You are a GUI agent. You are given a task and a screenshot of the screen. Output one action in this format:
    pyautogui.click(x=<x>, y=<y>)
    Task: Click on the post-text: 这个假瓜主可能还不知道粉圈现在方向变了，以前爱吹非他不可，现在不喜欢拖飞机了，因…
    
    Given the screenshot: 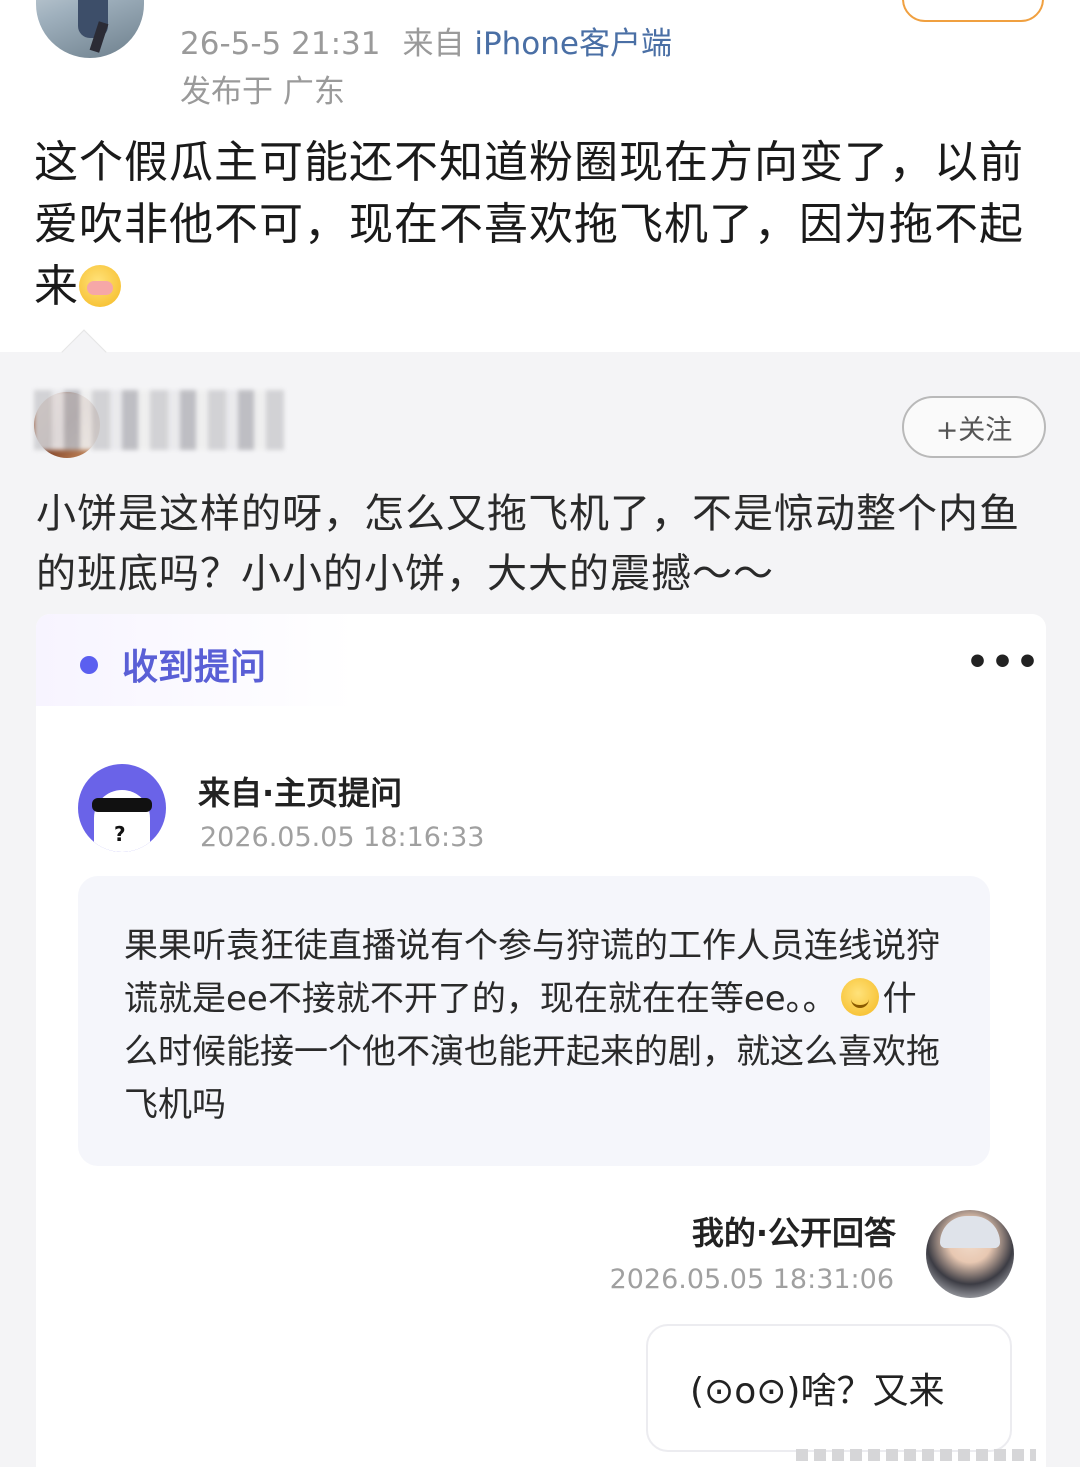 What is the action you would take?
    pyautogui.click(x=539, y=225)
    